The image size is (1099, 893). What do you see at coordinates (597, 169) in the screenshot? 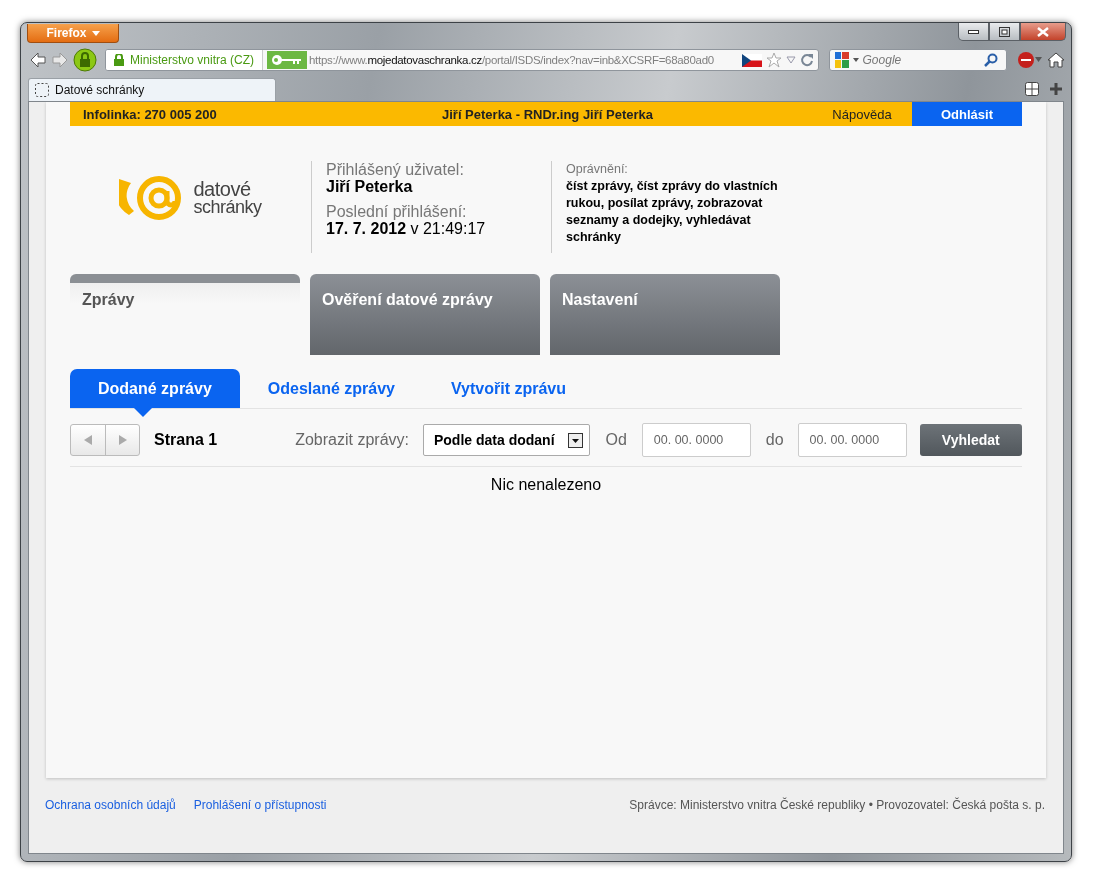
I see `field-label: Oprávnění:` at bounding box center [597, 169].